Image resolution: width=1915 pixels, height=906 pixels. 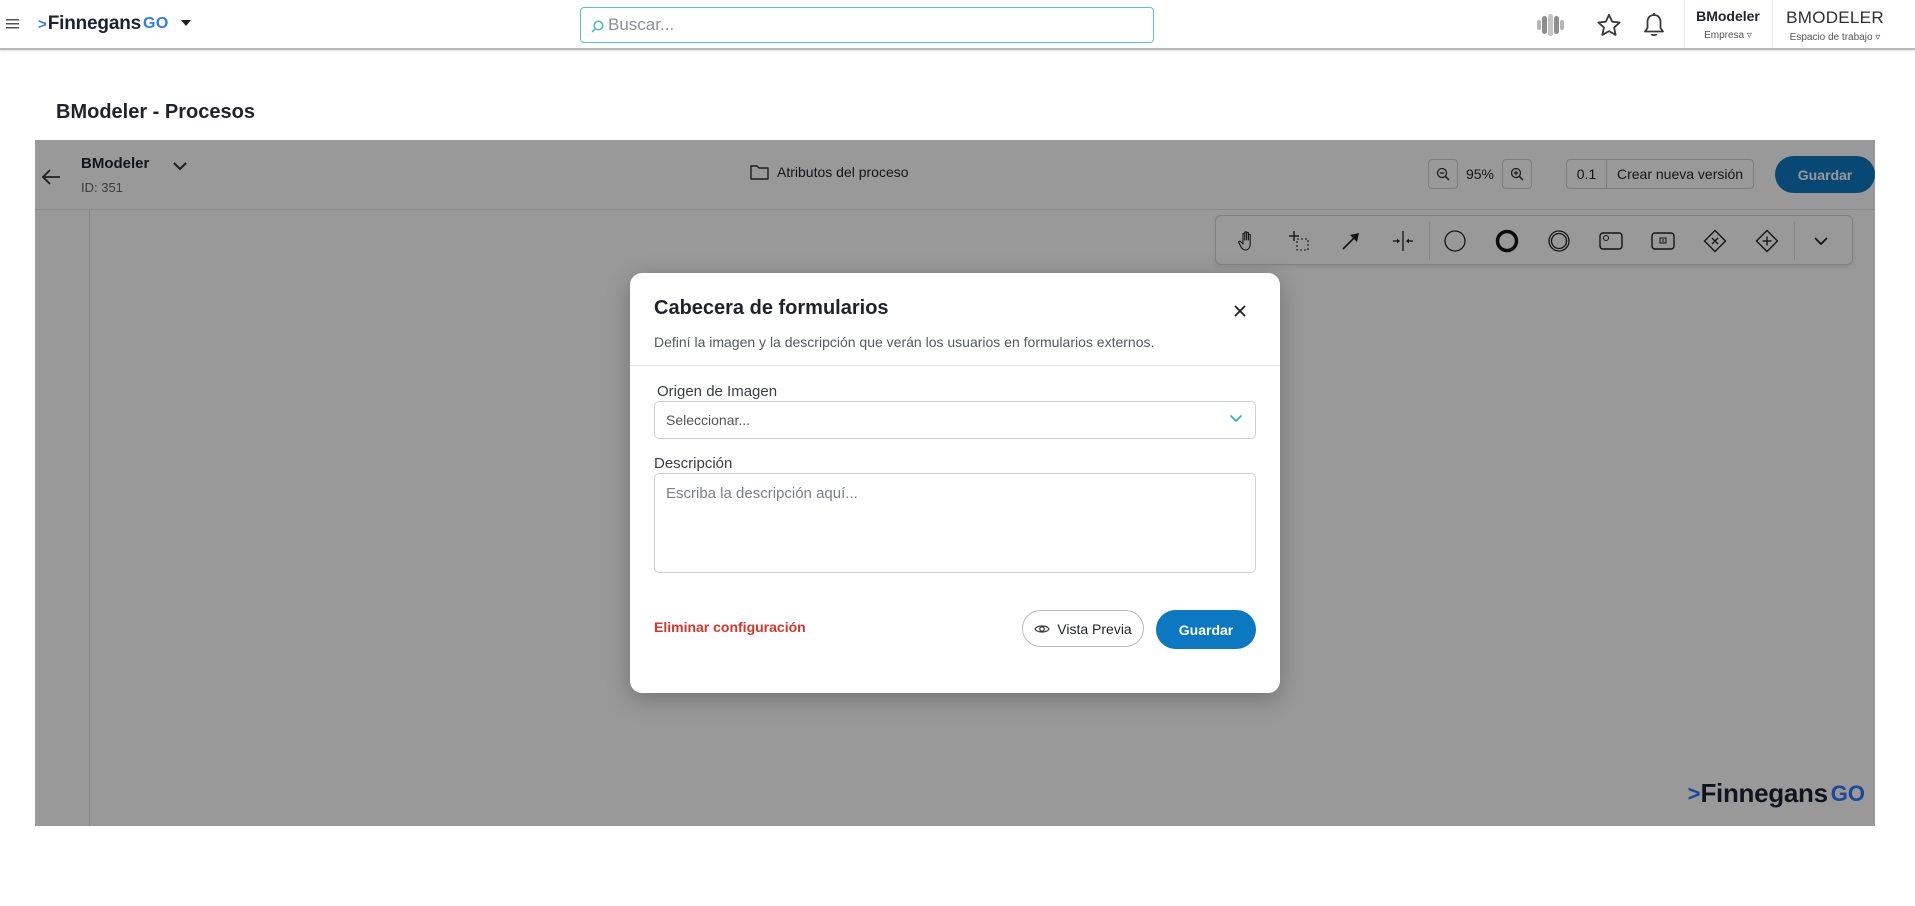 I want to click on hamburger-menu-icon, so click(x=13, y=24).